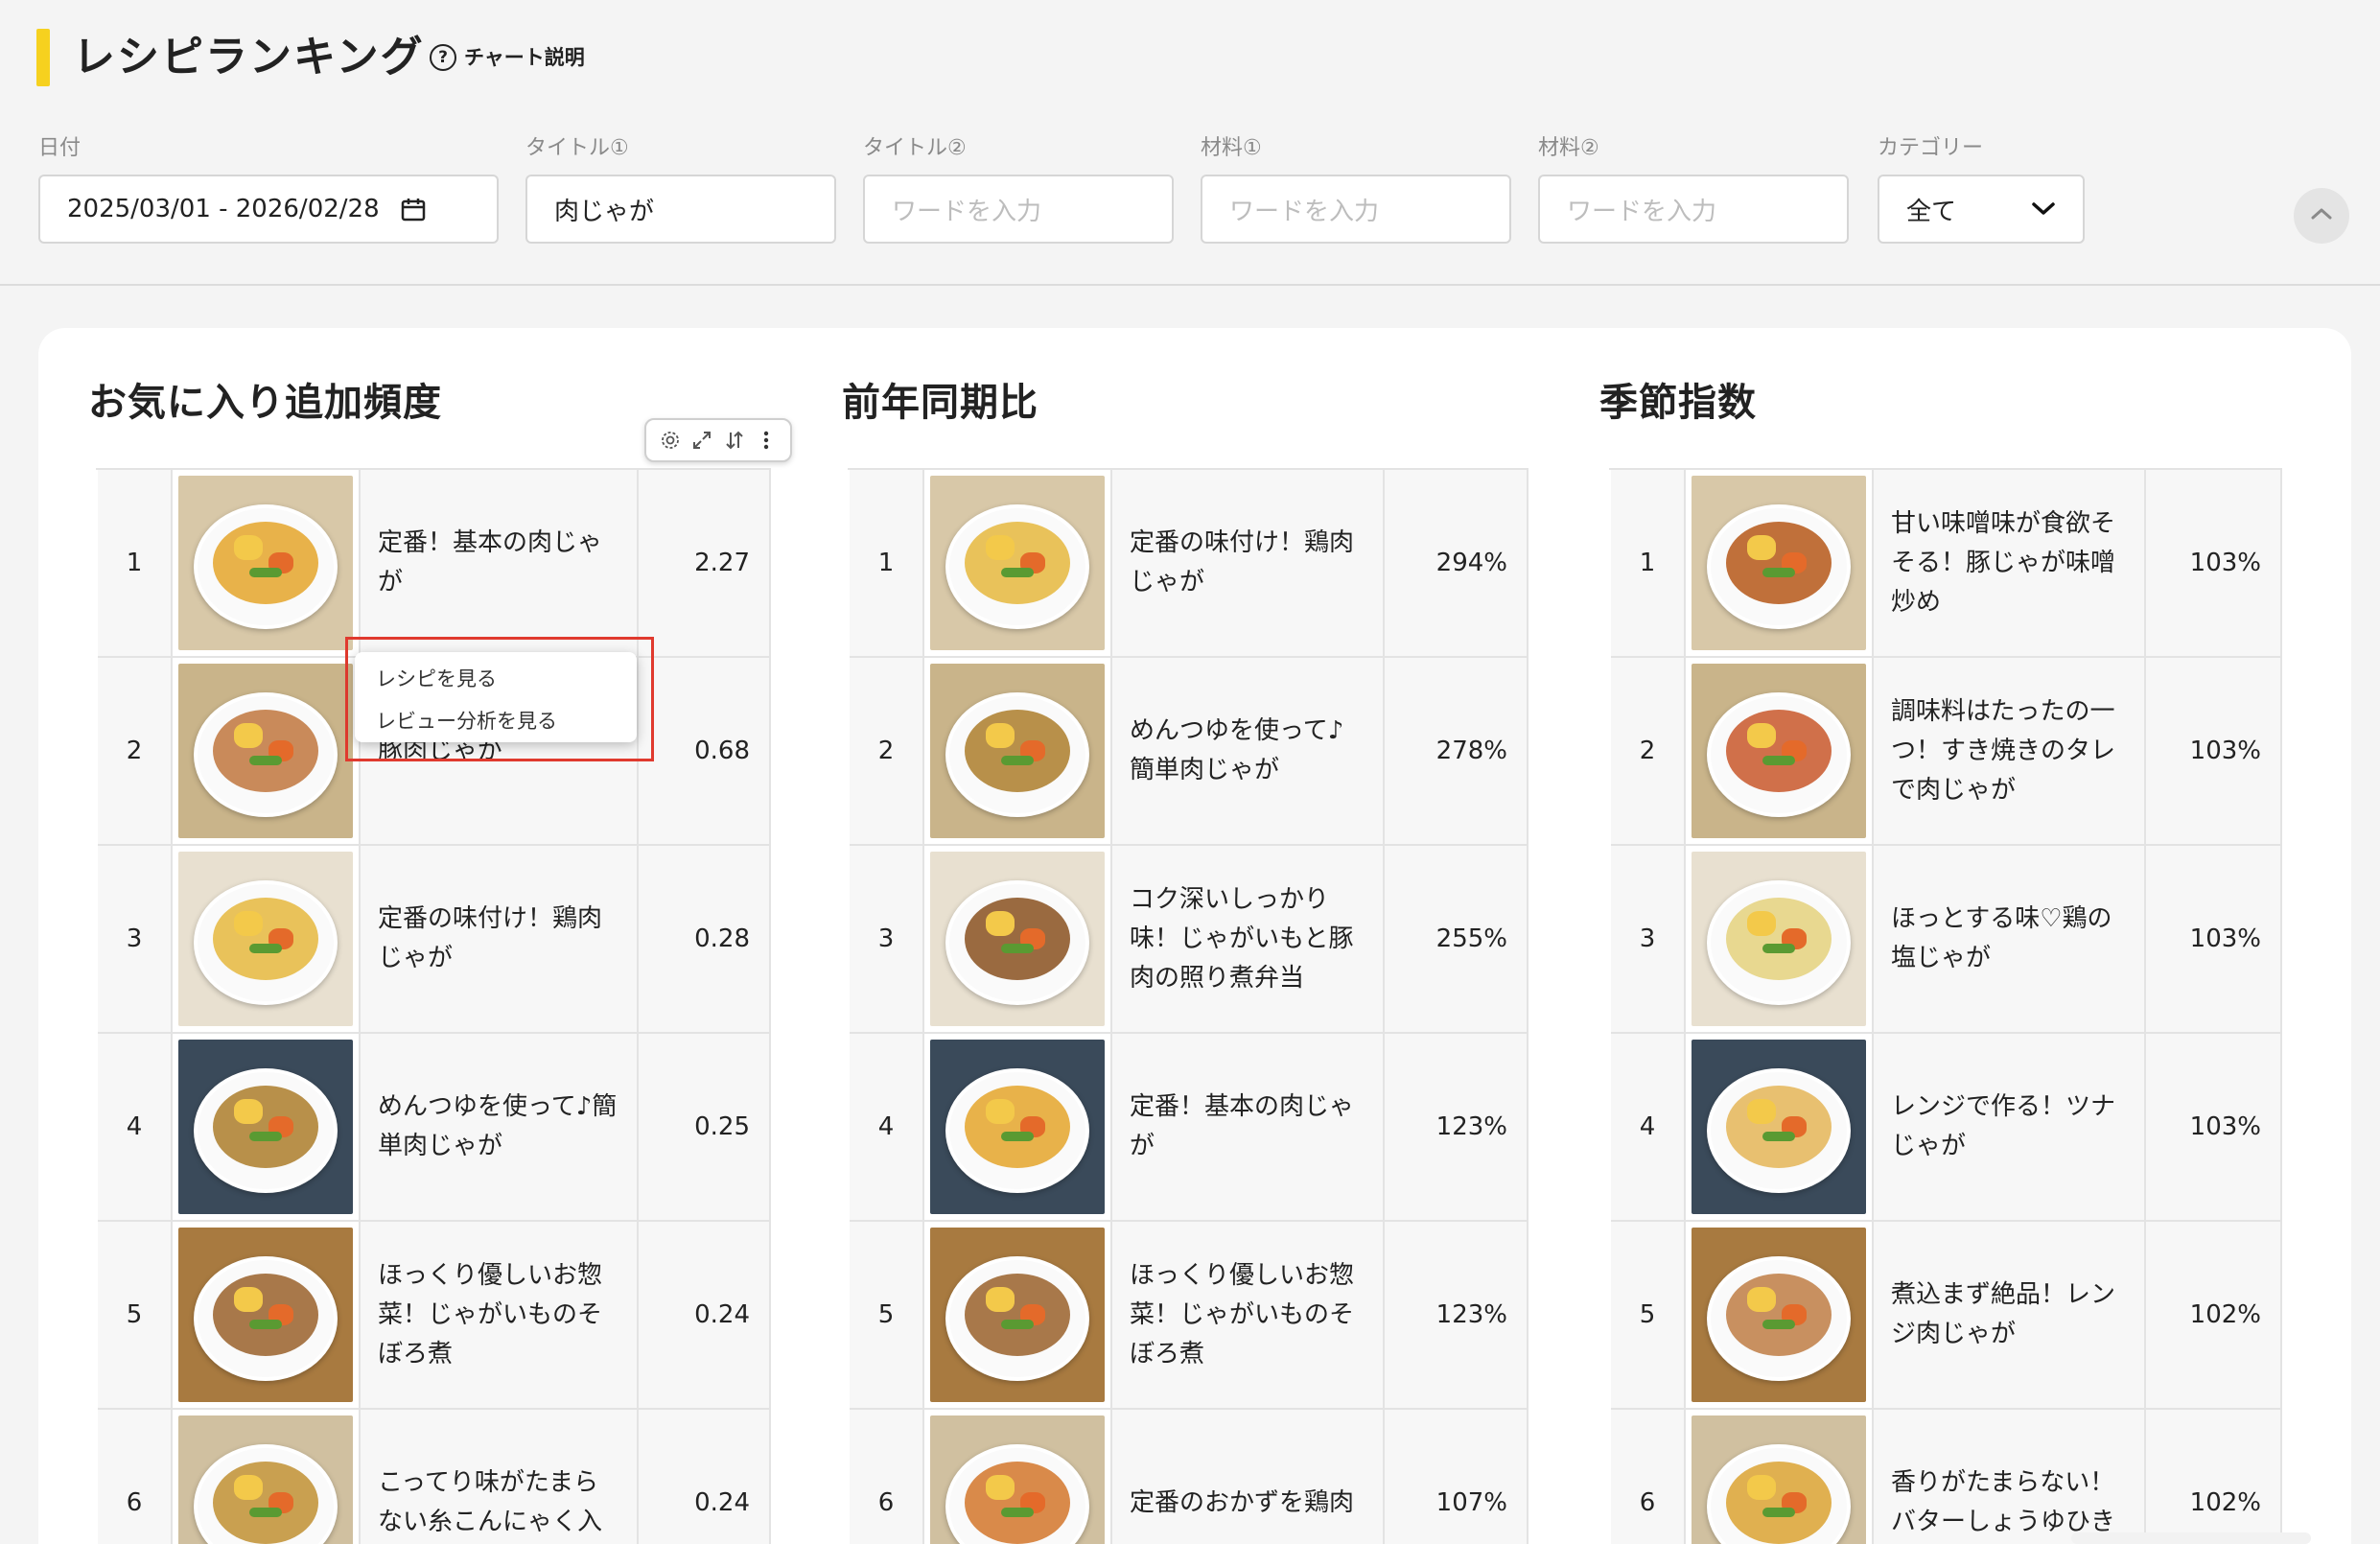  I want to click on ranking-row: 4 めんつゆを使って♪簡単肉じゃが 0.25, so click(434, 1128).